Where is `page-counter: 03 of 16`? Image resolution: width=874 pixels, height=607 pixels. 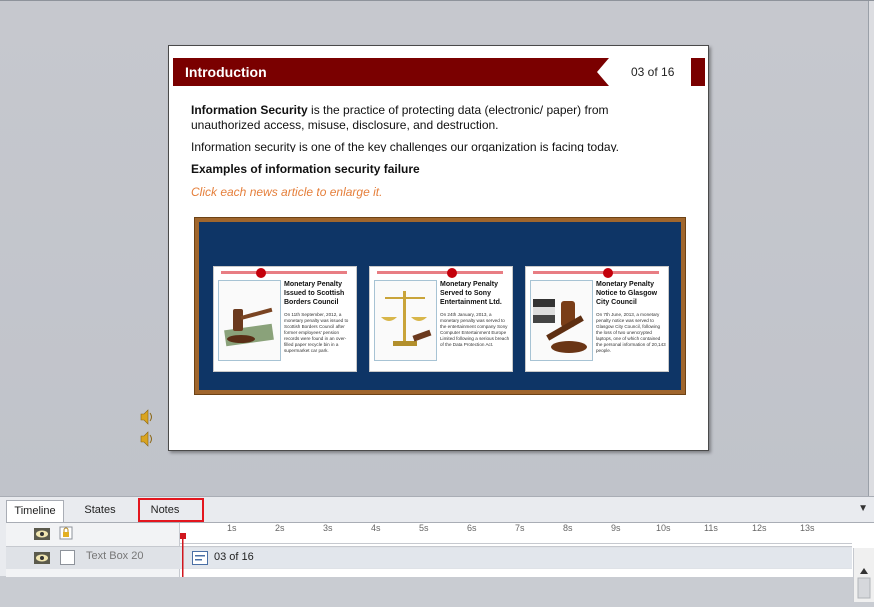
page-counter: 03 of 16 is located at coordinates (653, 72).